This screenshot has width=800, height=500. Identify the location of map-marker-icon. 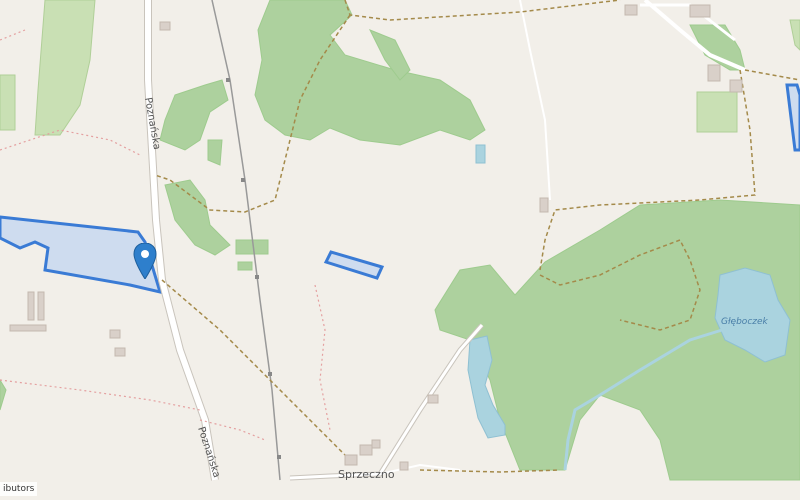
(145, 261).